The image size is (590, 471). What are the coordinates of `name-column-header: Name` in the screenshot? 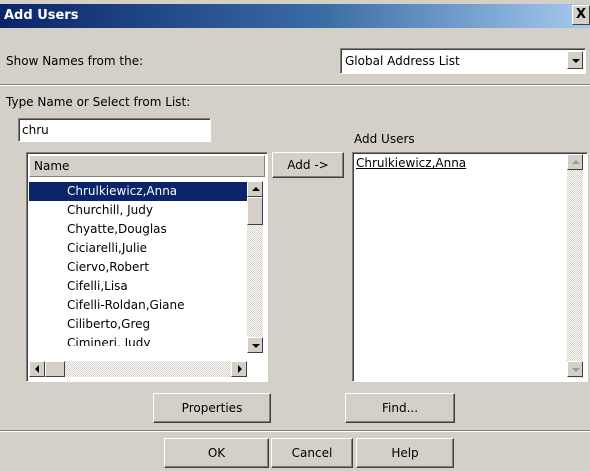 It's located at (147, 166).